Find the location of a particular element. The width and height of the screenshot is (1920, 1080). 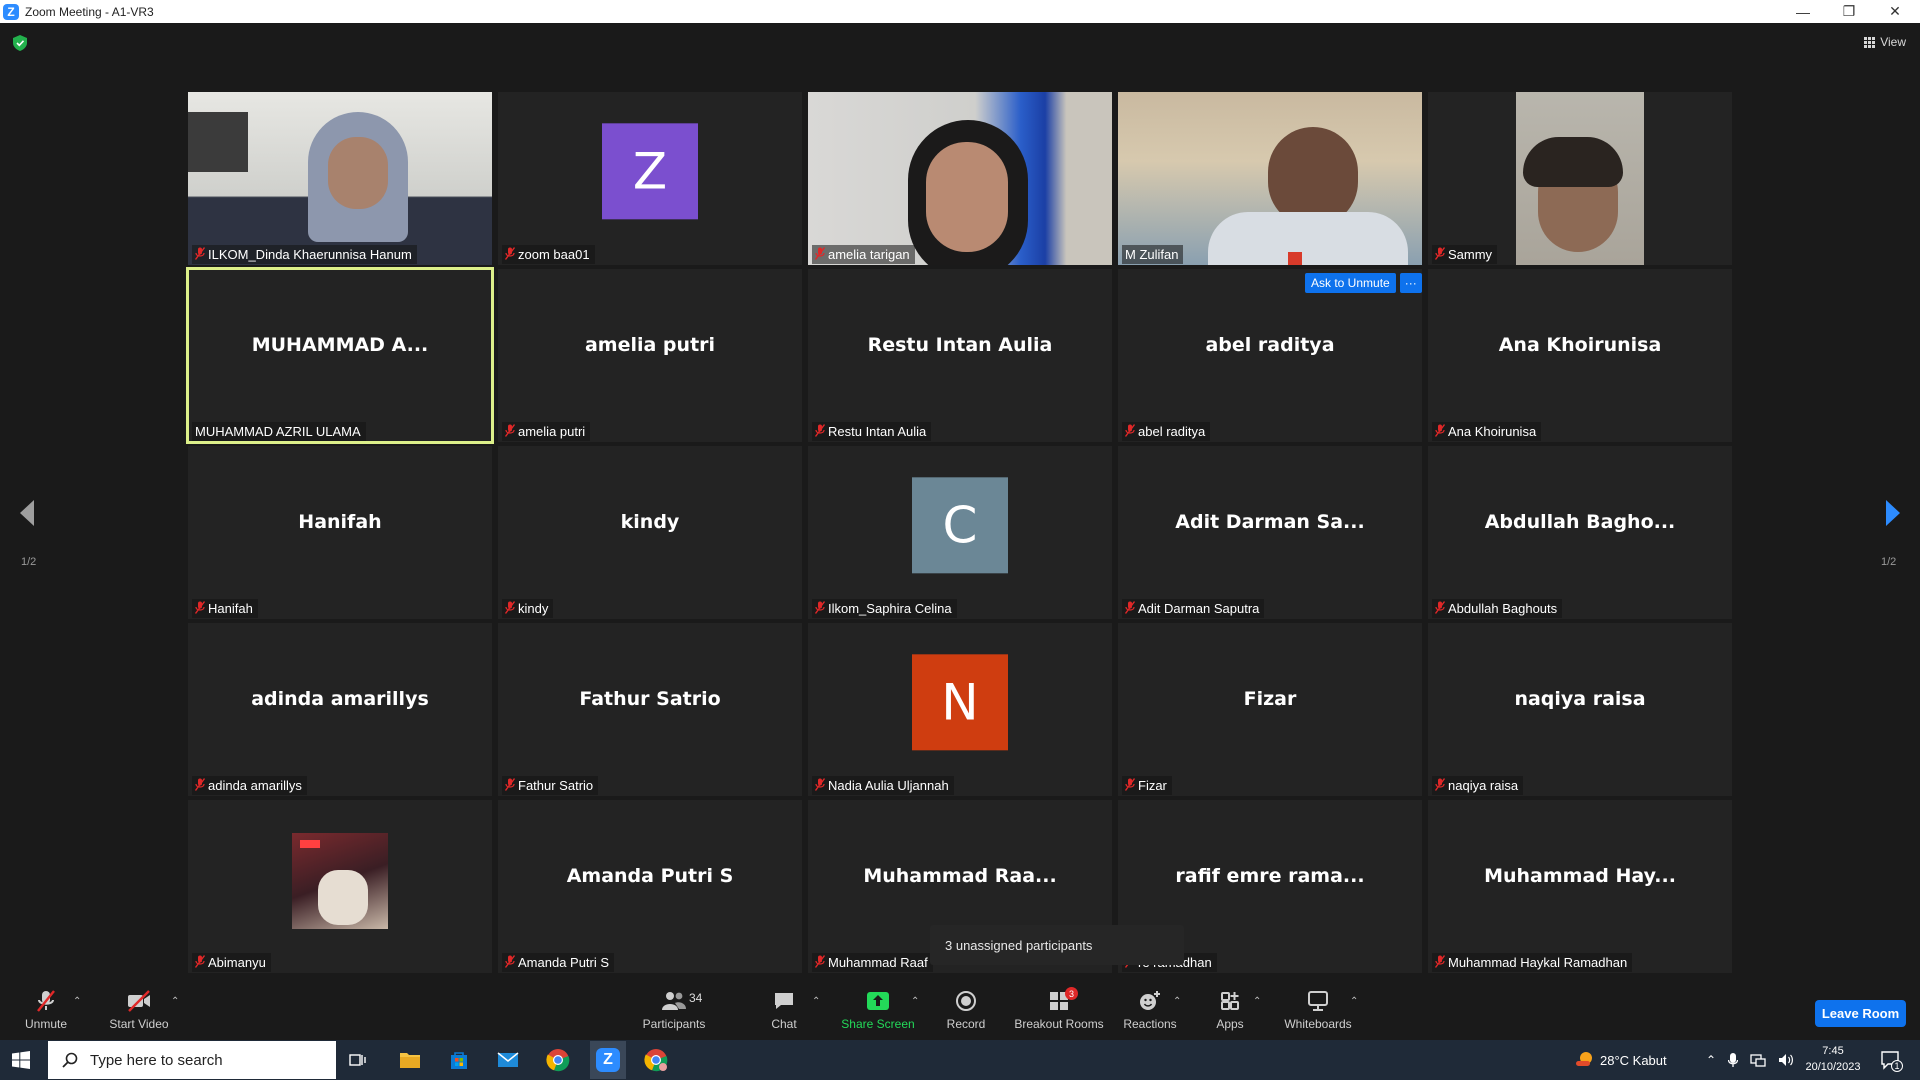

close-button: ✕ is located at coordinates (1895, 11).